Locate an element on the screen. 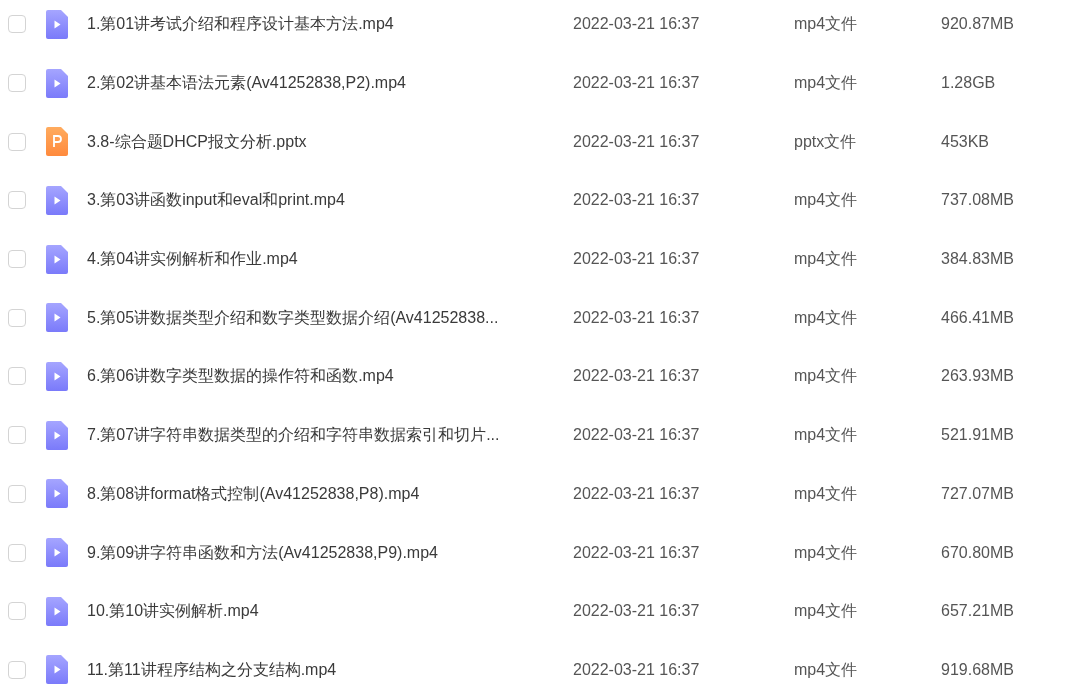 This screenshot has width=1080, height=694. file-name: 9.第09讲字符串函数和方法(Av41252838,P9).mp4 is located at coordinates (327, 552).